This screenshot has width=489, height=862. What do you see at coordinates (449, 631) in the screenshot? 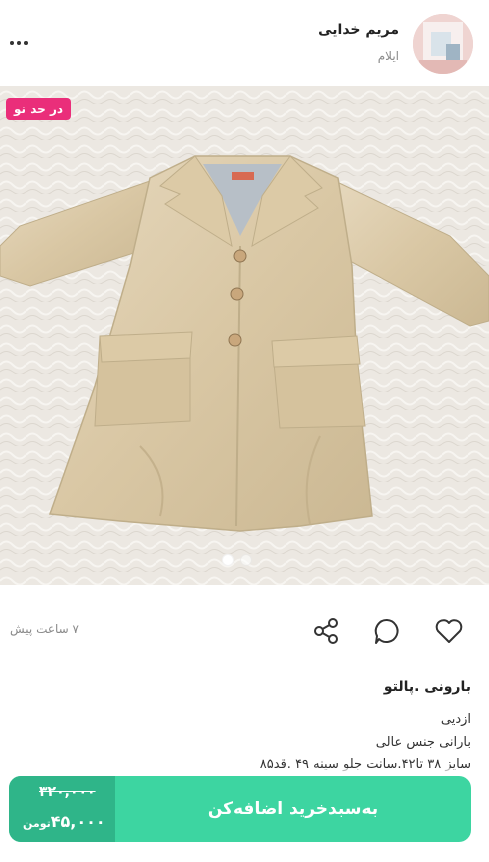
I see `heart-icon` at bounding box center [449, 631].